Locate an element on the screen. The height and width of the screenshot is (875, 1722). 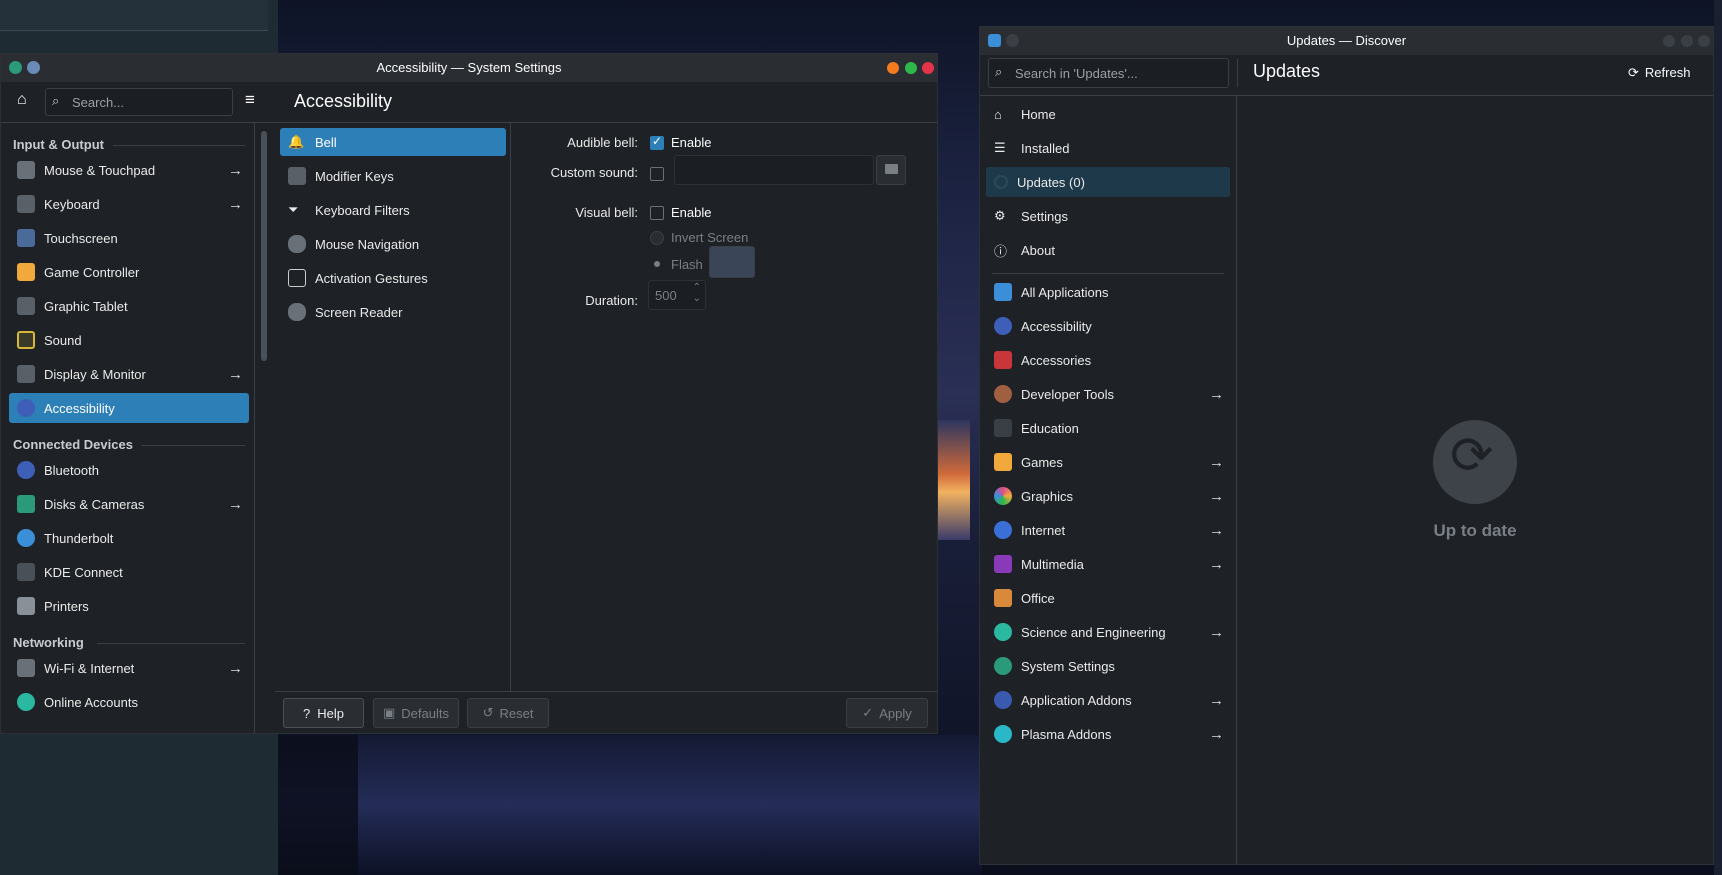
page-title: Accessibility is located at coordinates (343, 101).